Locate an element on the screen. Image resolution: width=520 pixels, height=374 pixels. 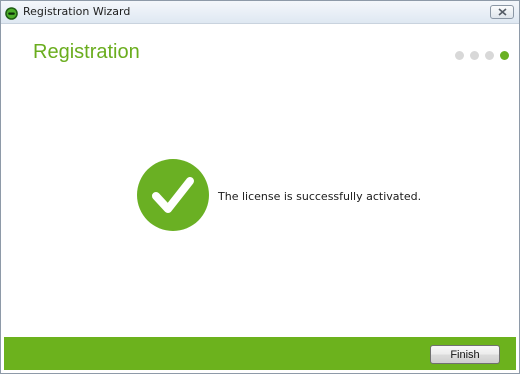
finish-button: Finish is located at coordinates (465, 354).